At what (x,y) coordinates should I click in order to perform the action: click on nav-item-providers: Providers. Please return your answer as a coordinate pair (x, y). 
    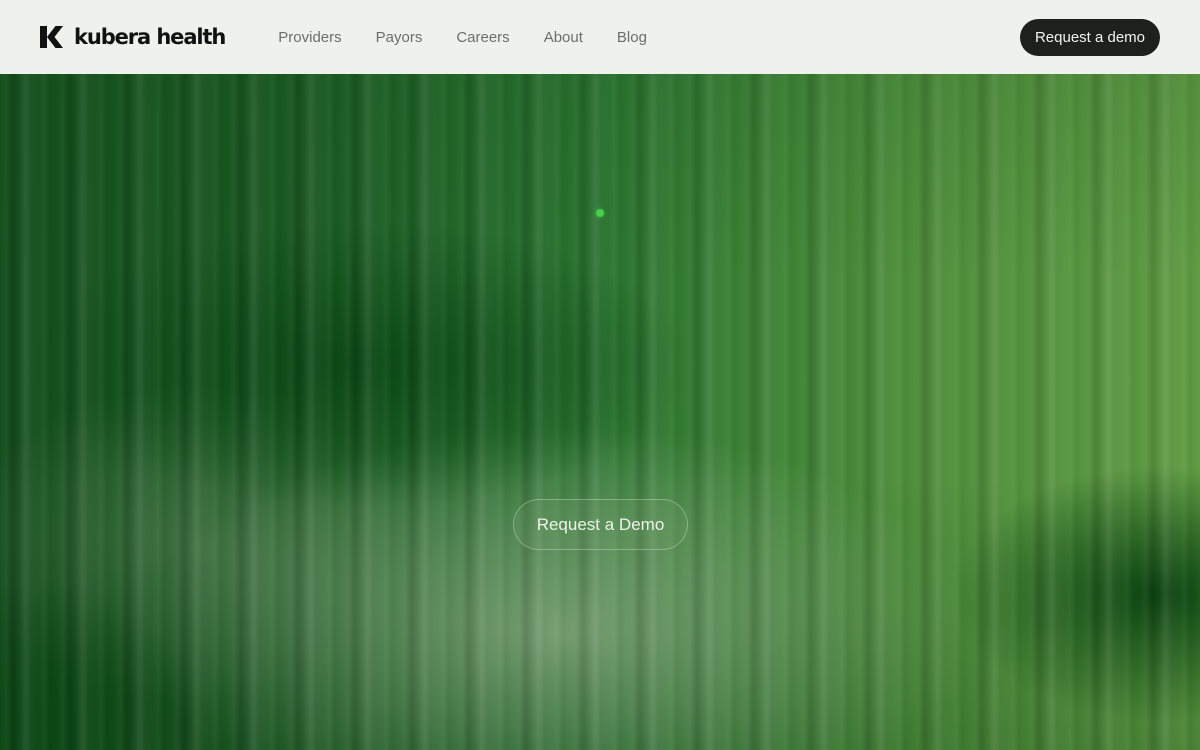
    Looking at the image, I should click on (309, 37).